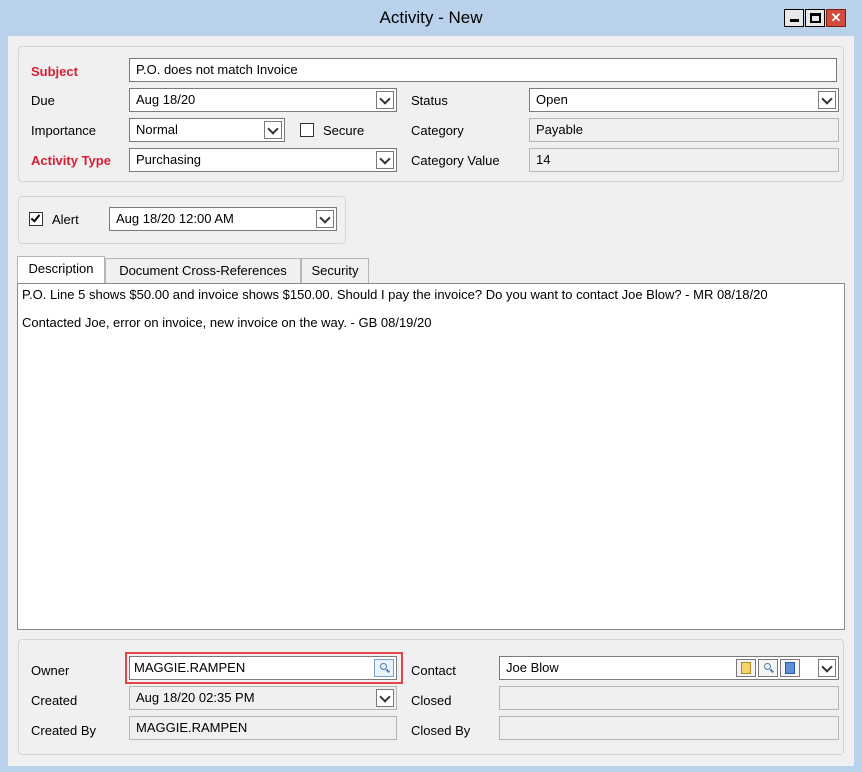 This screenshot has height=772, width=862. I want to click on created-by-field: MAGGIE.RAMPEN, so click(263, 728).